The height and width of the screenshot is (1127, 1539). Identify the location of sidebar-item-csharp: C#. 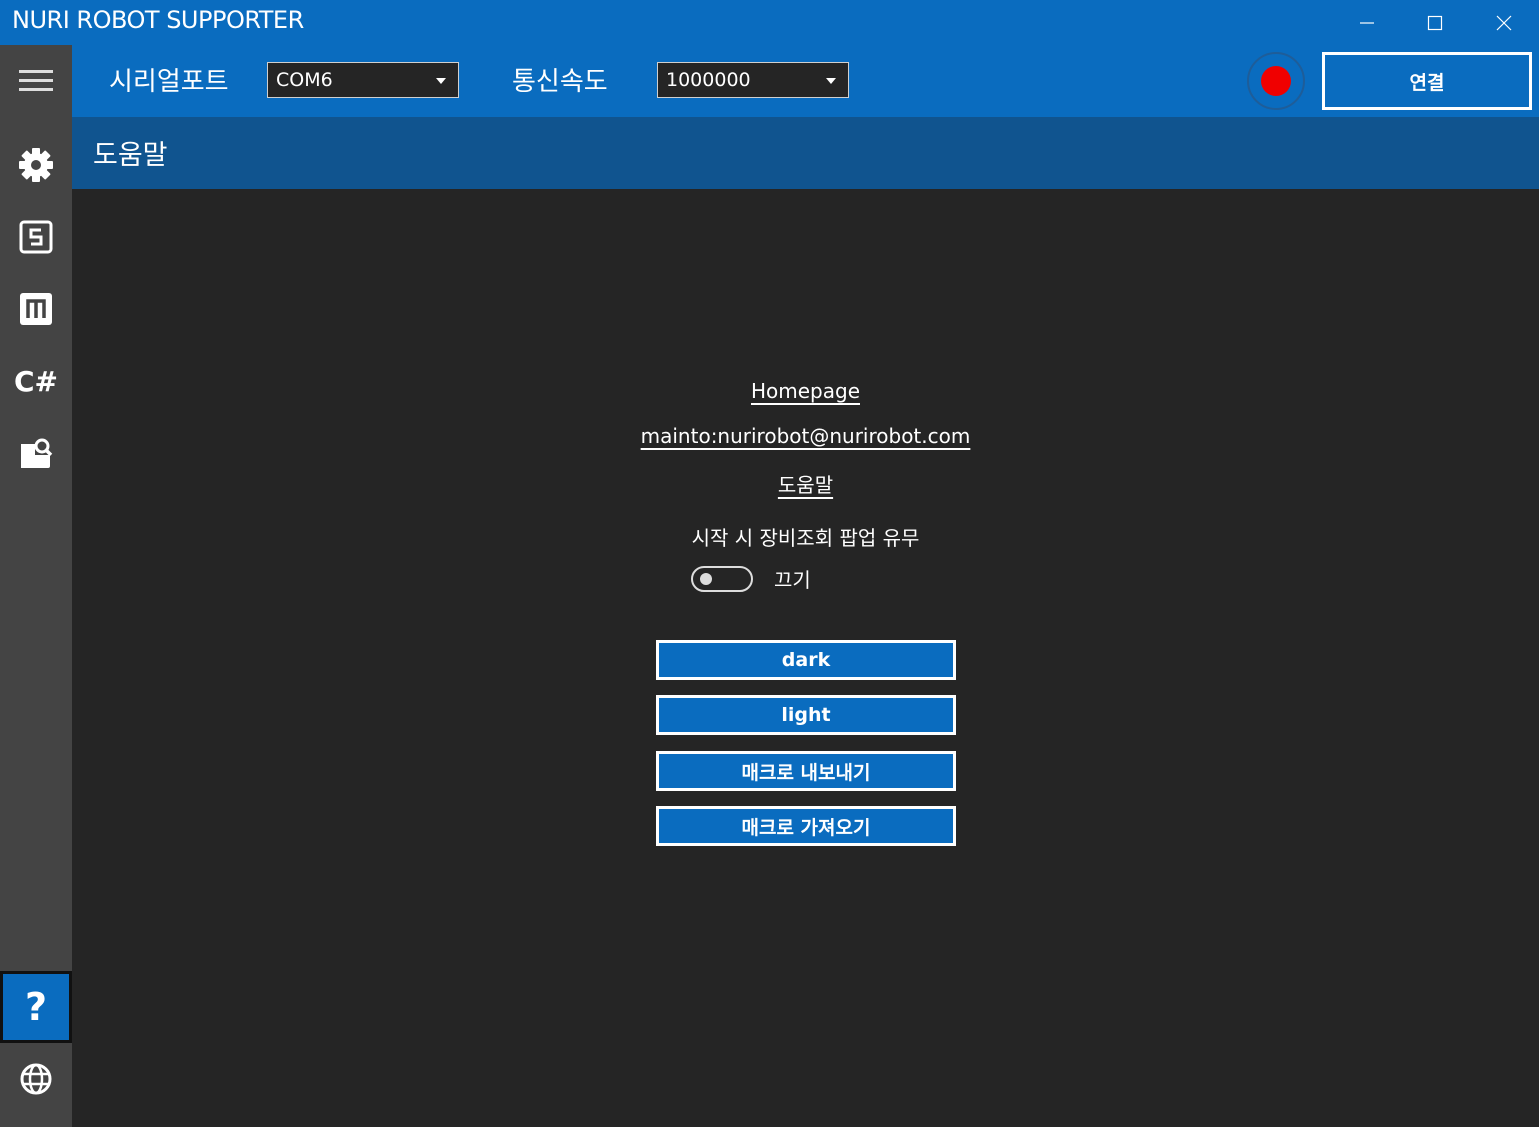
(36, 381).